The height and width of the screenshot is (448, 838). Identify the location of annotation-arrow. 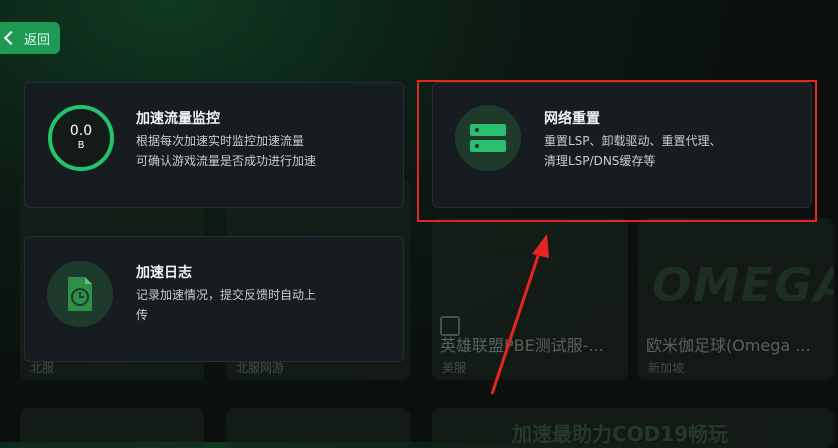
(519, 314).